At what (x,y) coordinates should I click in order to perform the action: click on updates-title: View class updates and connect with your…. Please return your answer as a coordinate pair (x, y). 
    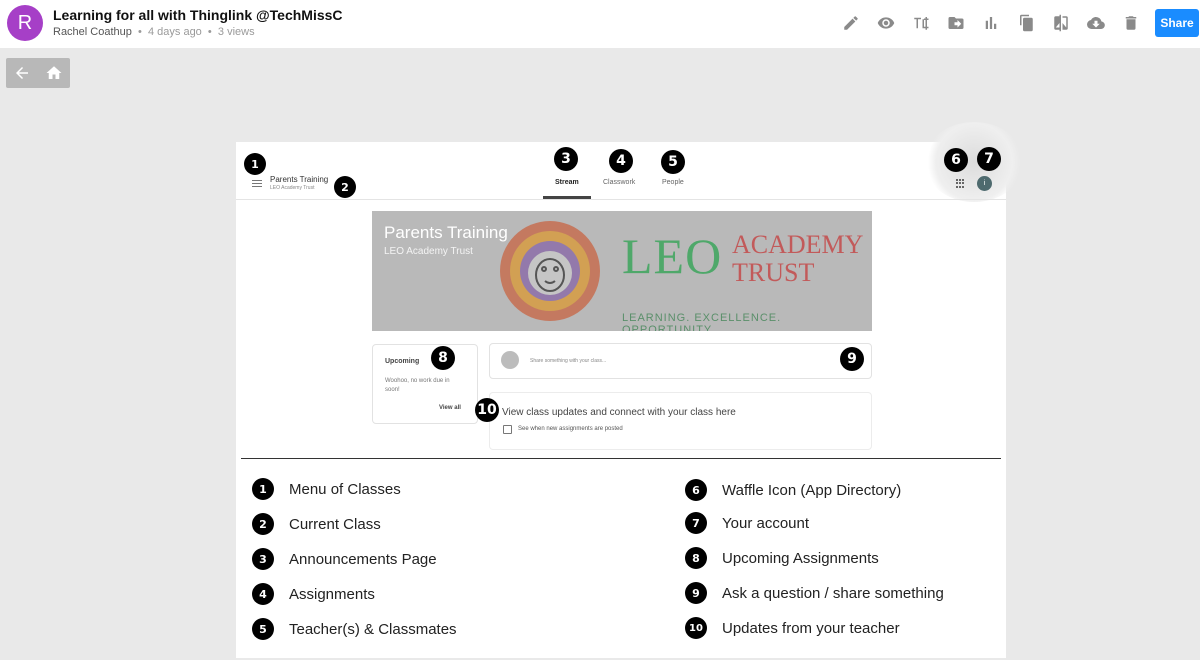
    Looking at the image, I should click on (619, 412).